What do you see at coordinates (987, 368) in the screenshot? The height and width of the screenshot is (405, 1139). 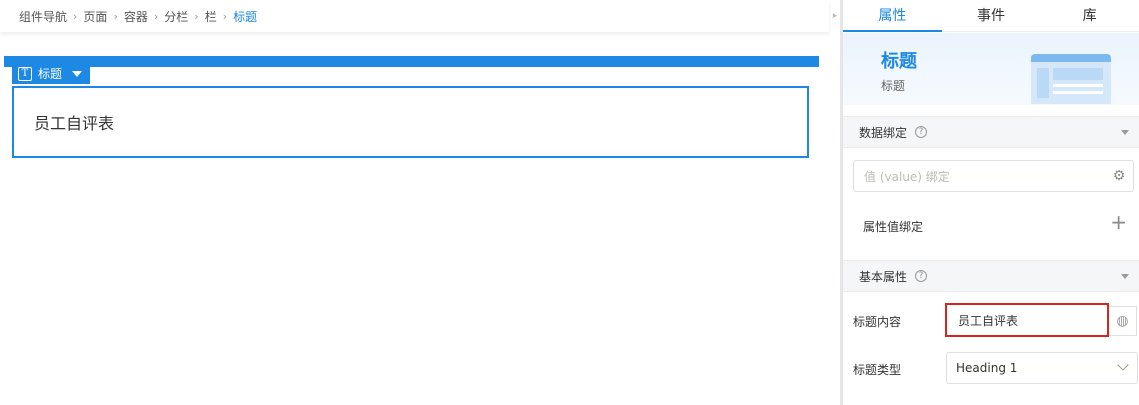 I see `title-type-value: Heading 1` at bounding box center [987, 368].